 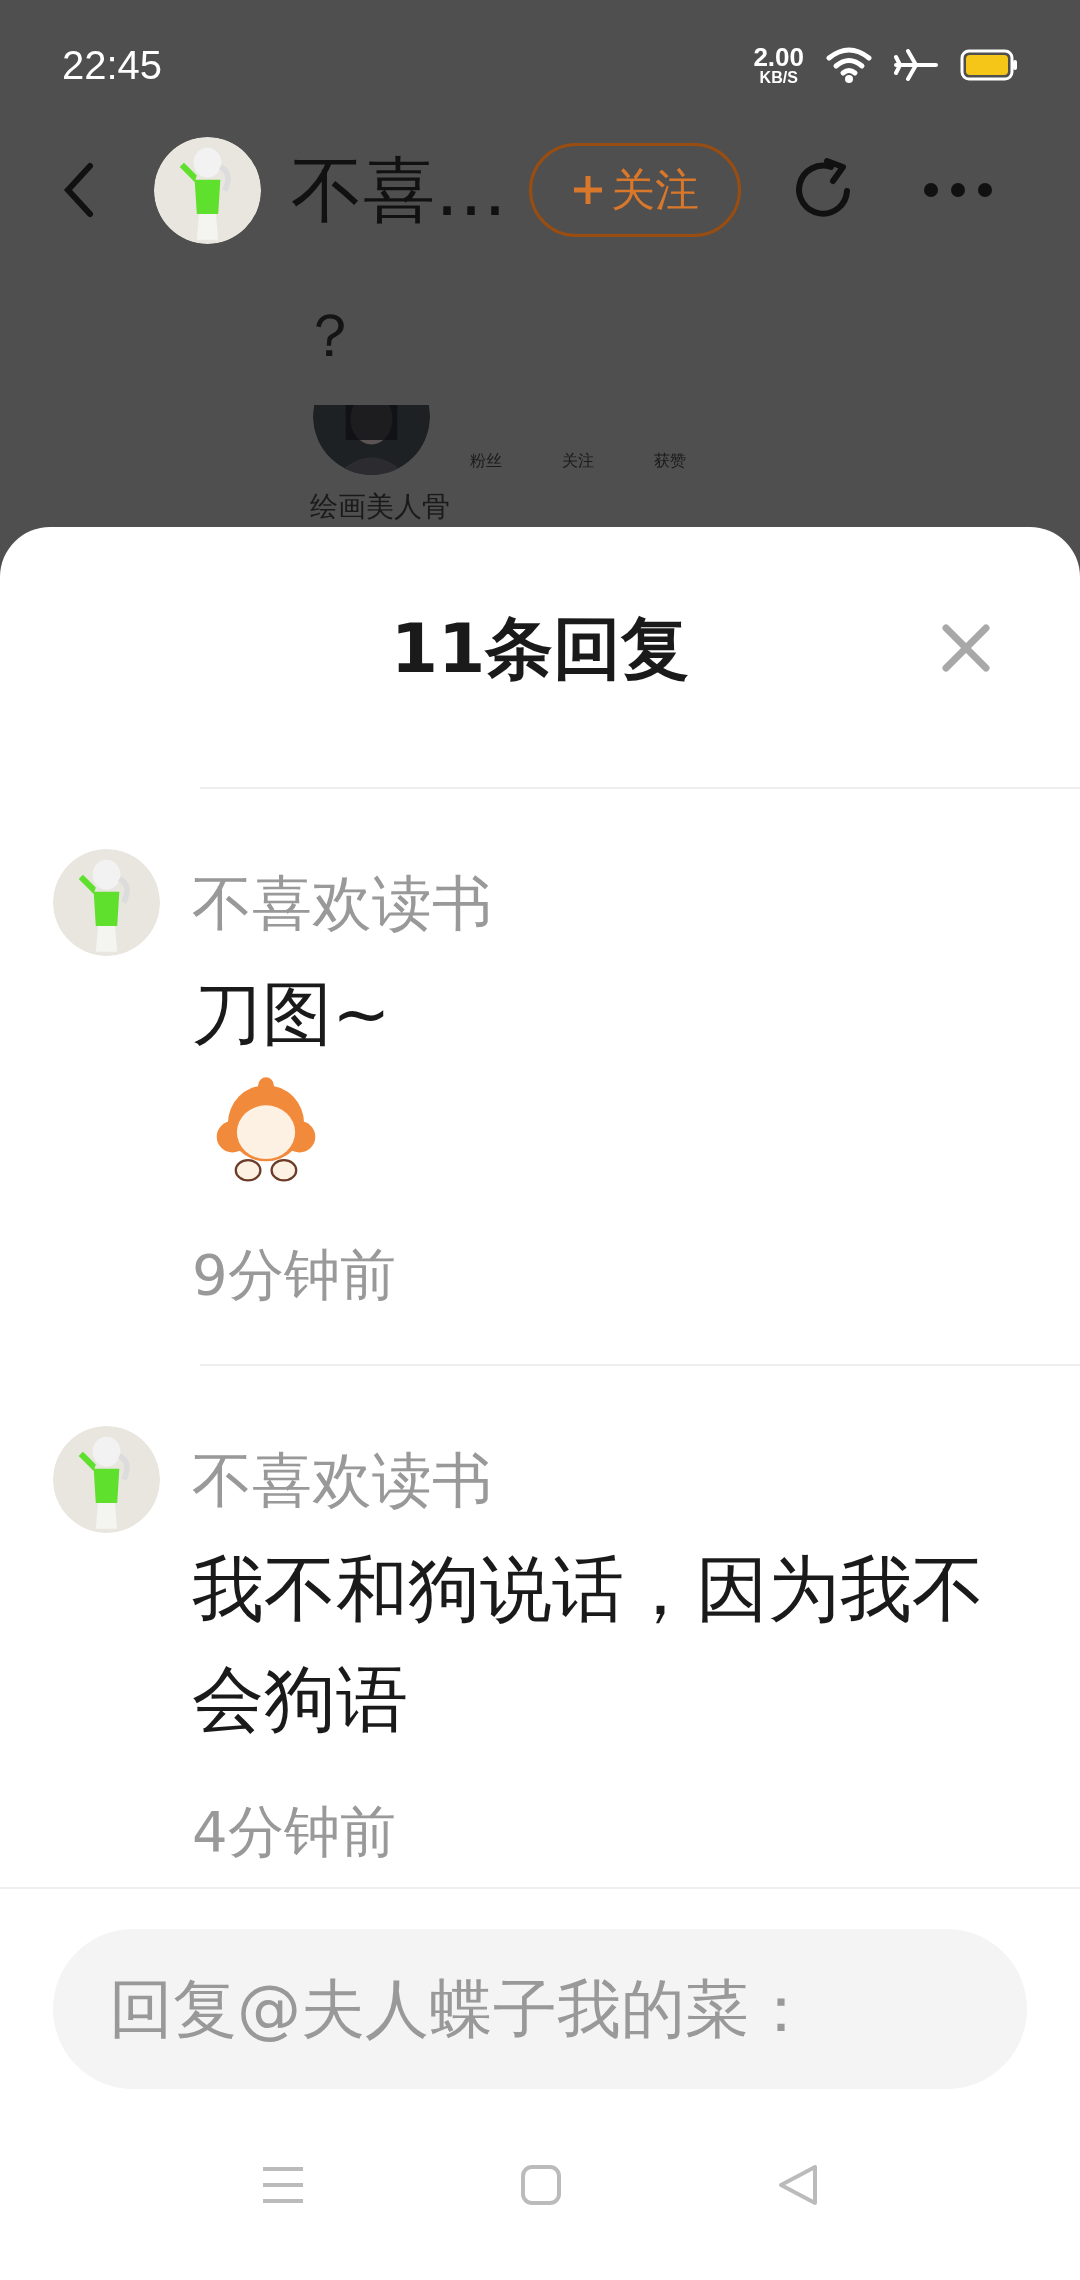 I want to click on more-icon, so click(x=958, y=190).